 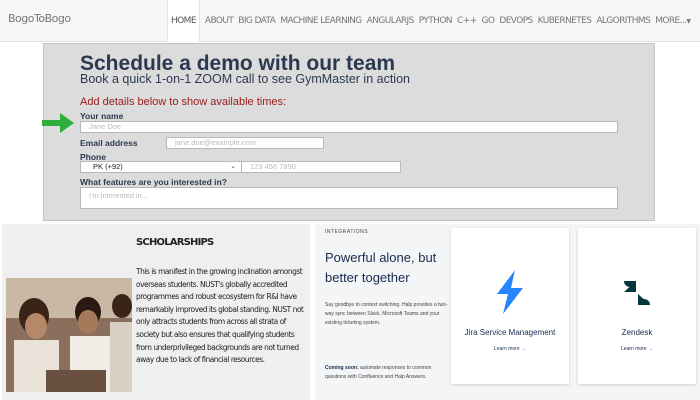 What do you see at coordinates (58, 123) in the screenshot?
I see `green-arrow-icon` at bounding box center [58, 123].